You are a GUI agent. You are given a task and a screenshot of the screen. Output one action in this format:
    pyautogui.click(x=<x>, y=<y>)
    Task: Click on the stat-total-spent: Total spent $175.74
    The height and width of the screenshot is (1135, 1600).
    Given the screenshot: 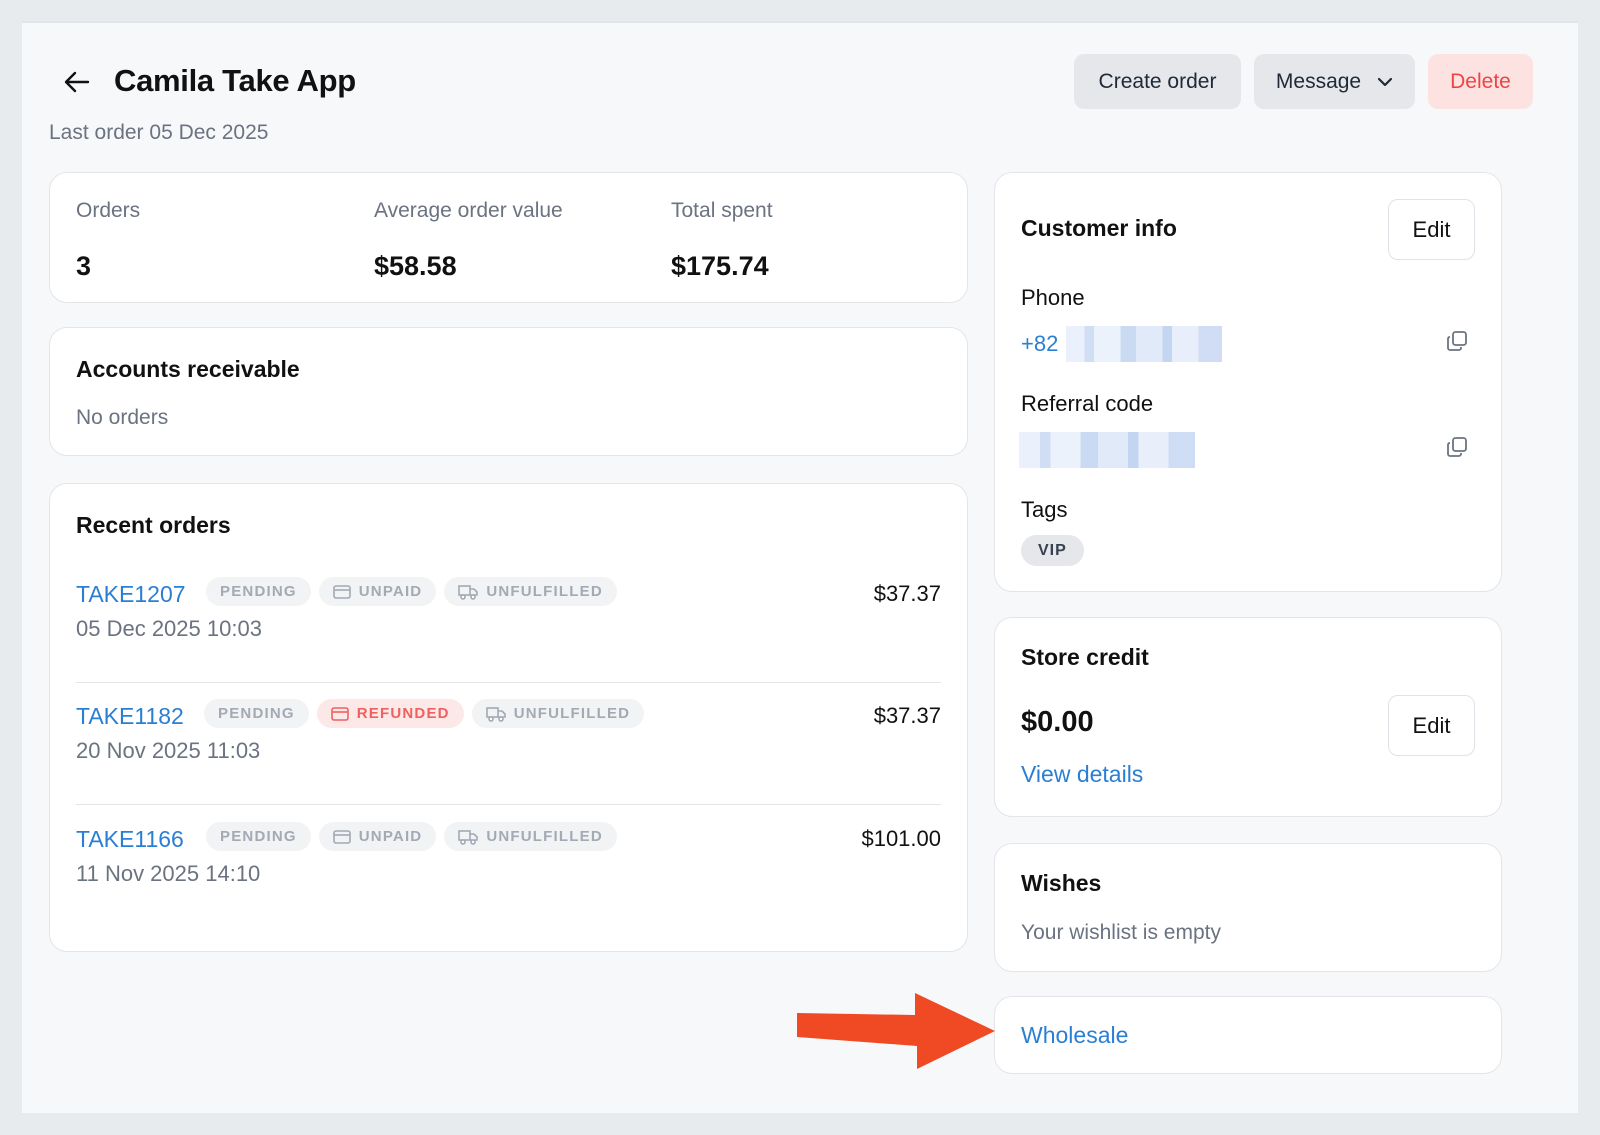 What is the action you would take?
    pyautogui.click(x=722, y=240)
    